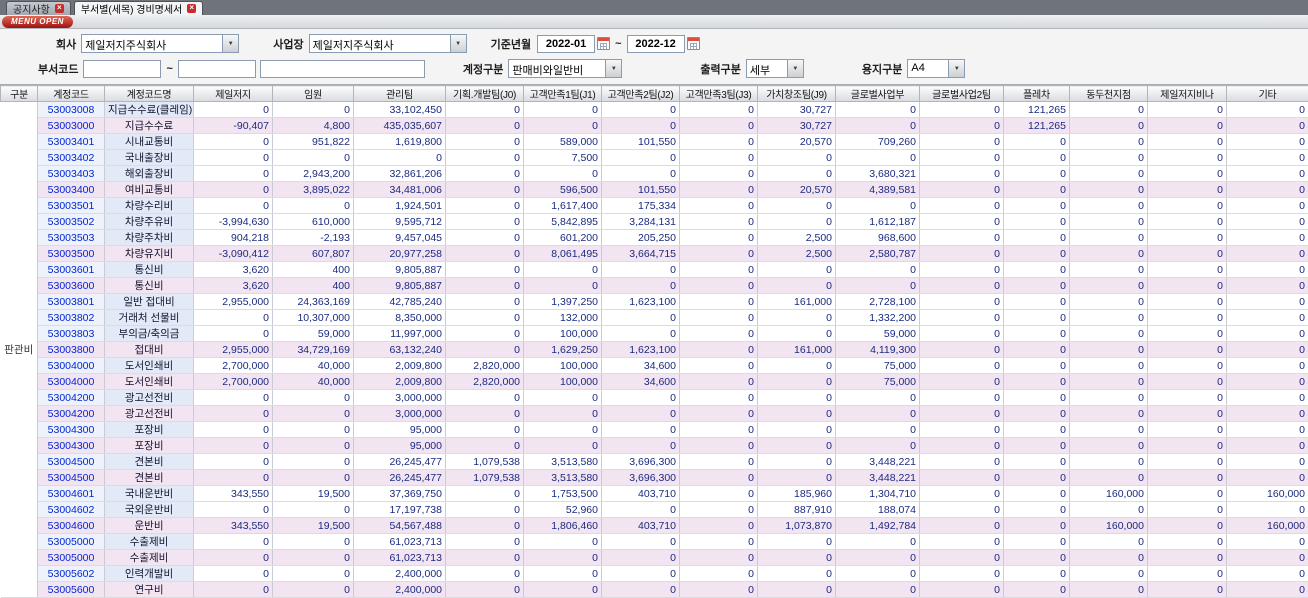 Image resolution: width=1308 pixels, height=598 pixels. What do you see at coordinates (138, 8) in the screenshot?
I see `tab-expense-report: 부서별(세목) 경비명세서 ×` at bounding box center [138, 8].